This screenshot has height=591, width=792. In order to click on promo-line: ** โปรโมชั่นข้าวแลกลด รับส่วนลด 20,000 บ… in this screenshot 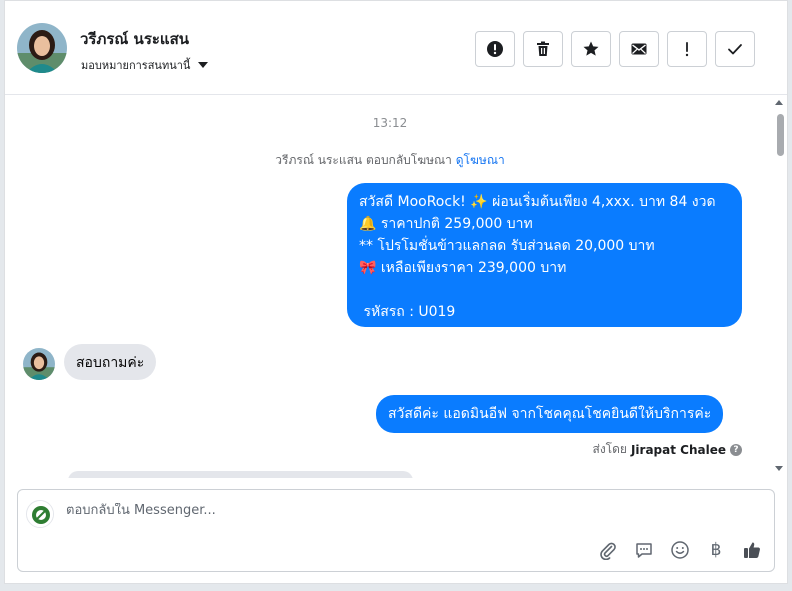, I will do `click(507, 246)`.